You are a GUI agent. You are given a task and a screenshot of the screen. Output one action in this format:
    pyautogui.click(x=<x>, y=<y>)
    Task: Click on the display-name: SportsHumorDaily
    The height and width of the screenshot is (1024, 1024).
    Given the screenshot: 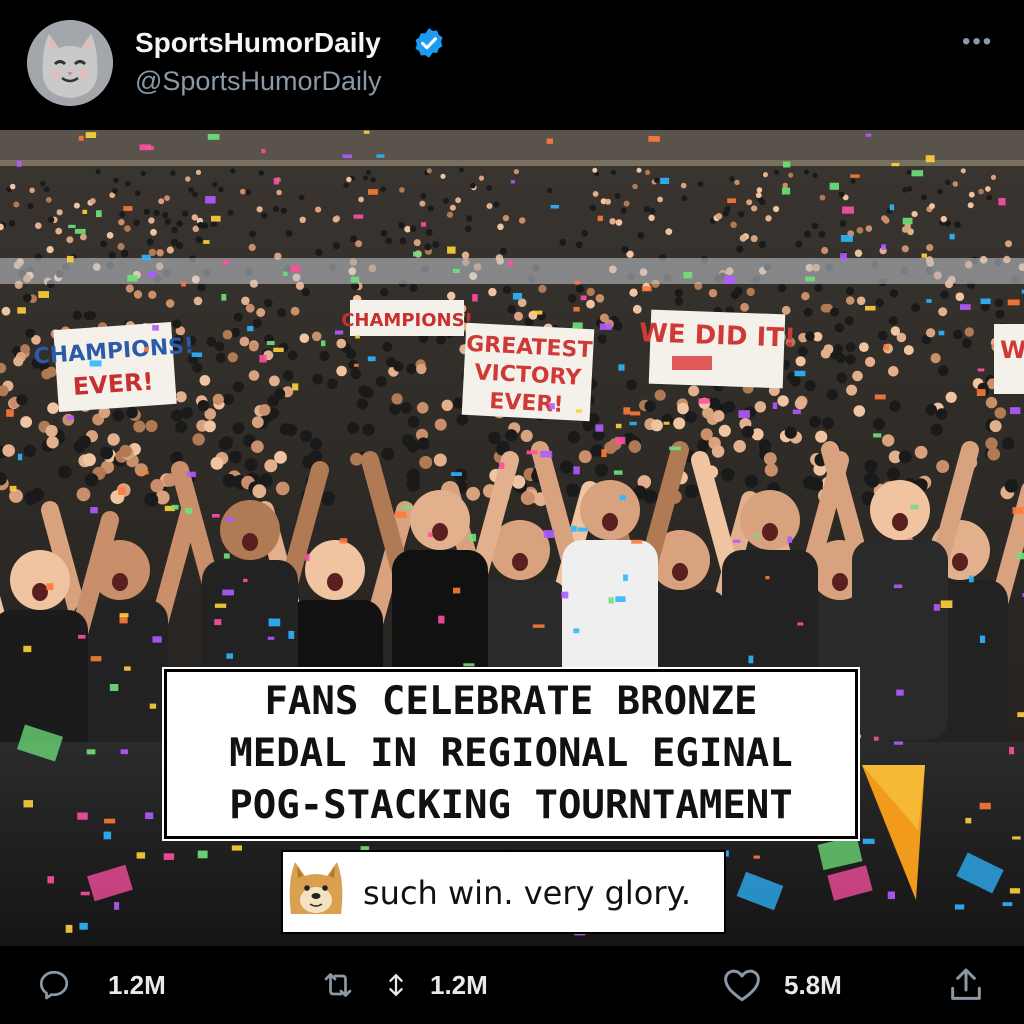 What is the action you would take?
    pyautogui.click(x=258, y=43)
    